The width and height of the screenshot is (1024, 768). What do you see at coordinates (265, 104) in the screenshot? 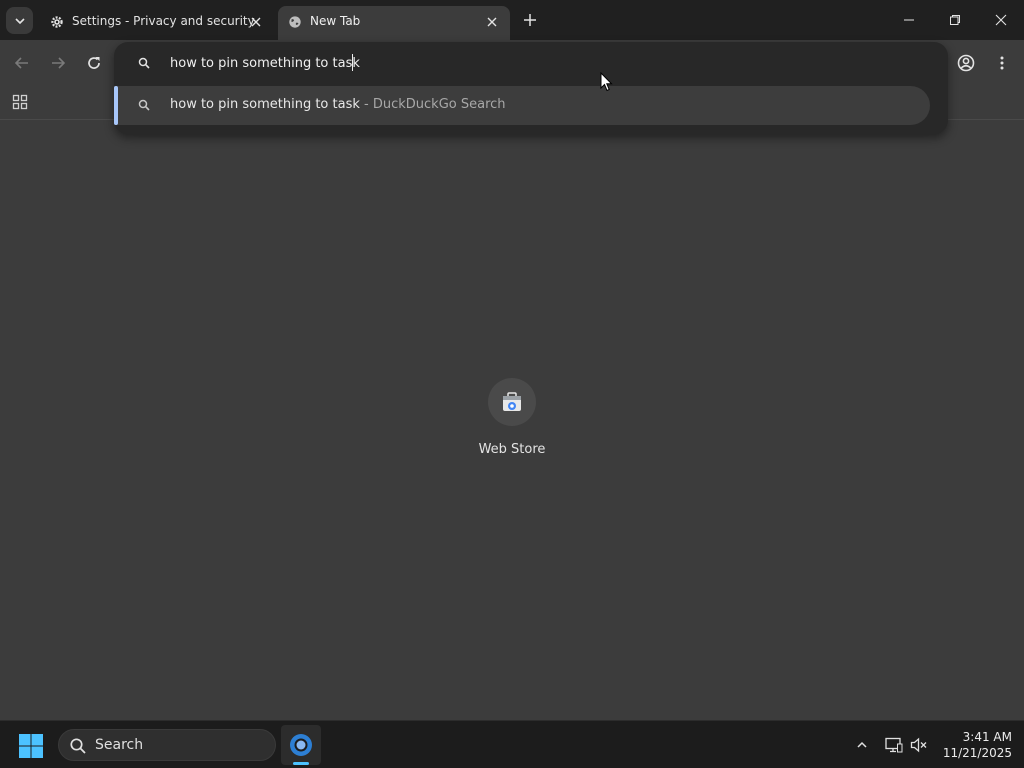
I see `suggestion-query: how to pin something to task` at bounding box center [265, 104].